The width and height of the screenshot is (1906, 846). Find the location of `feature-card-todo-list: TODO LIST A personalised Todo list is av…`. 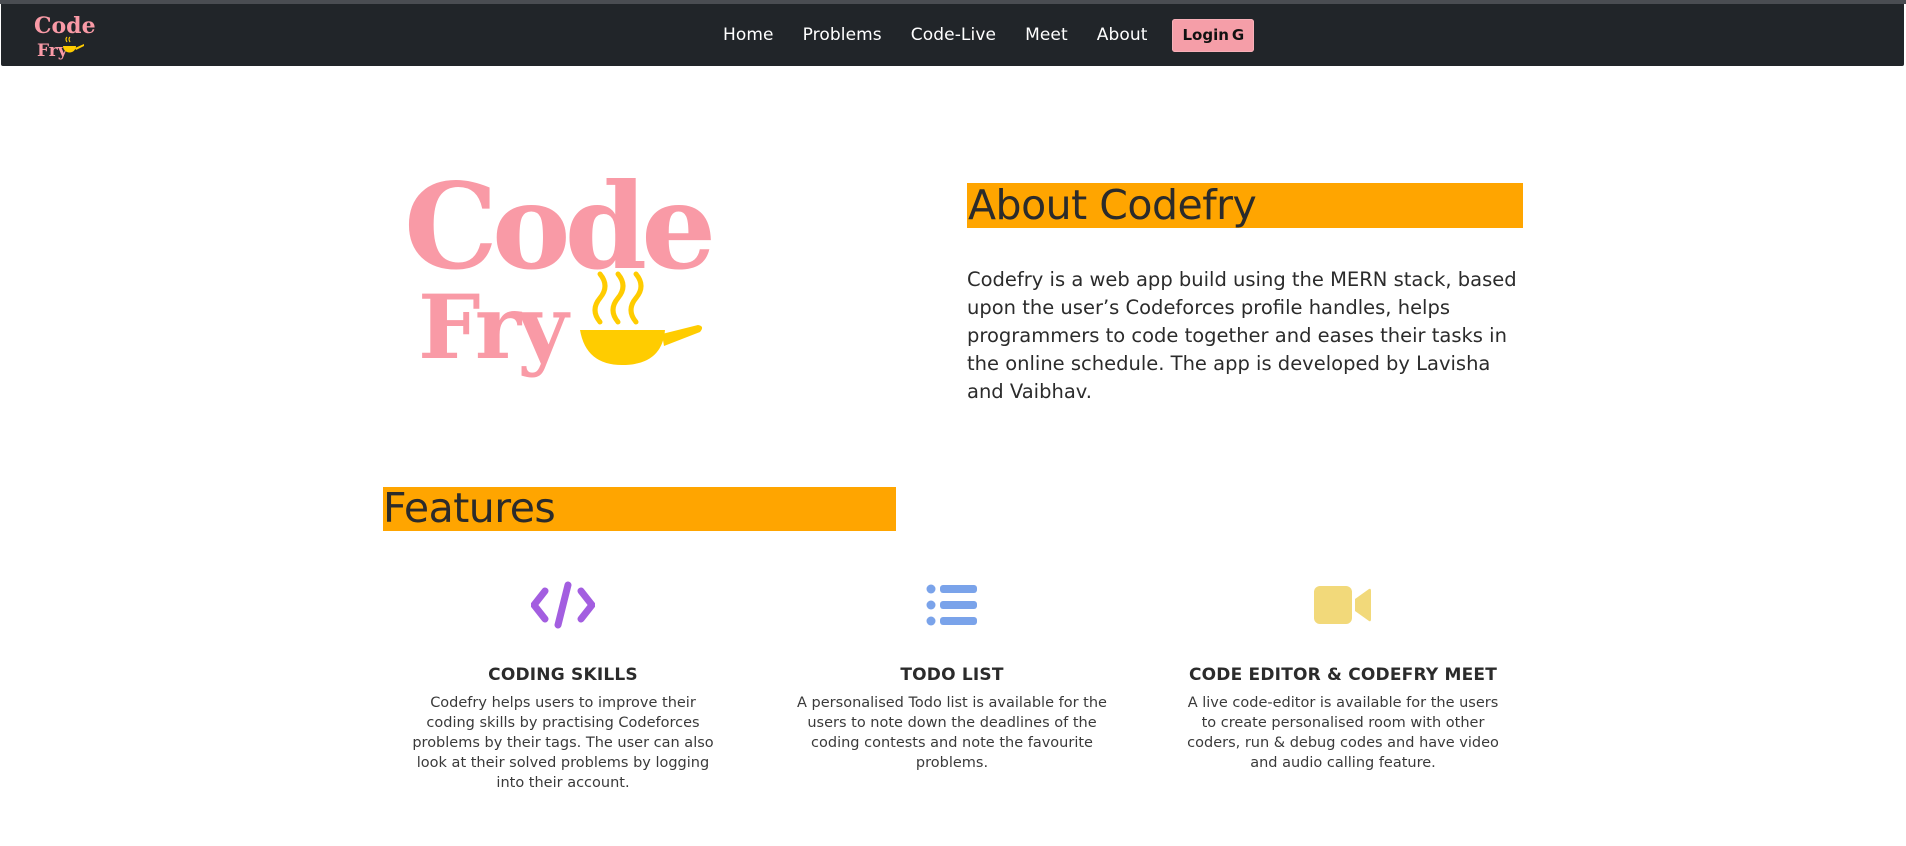

feature-card-todo-list: TODO LIST A personalised Todo list is av… is located at coordinates (952, 674).